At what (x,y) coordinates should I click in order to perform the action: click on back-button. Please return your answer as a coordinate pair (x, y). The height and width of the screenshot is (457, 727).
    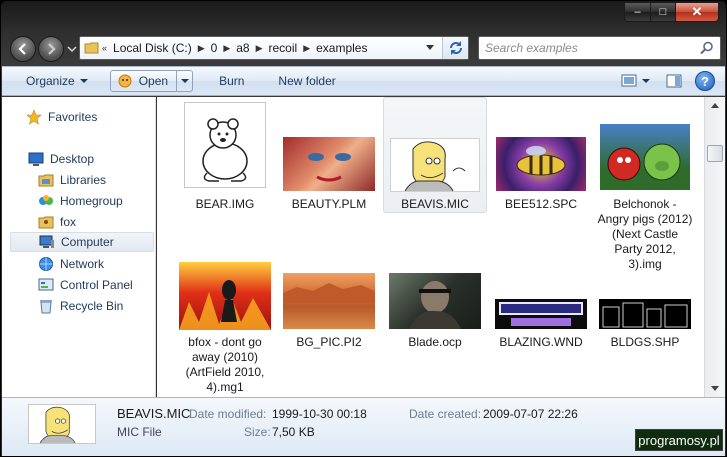
    Looking at the image, I should click on (23, 49).